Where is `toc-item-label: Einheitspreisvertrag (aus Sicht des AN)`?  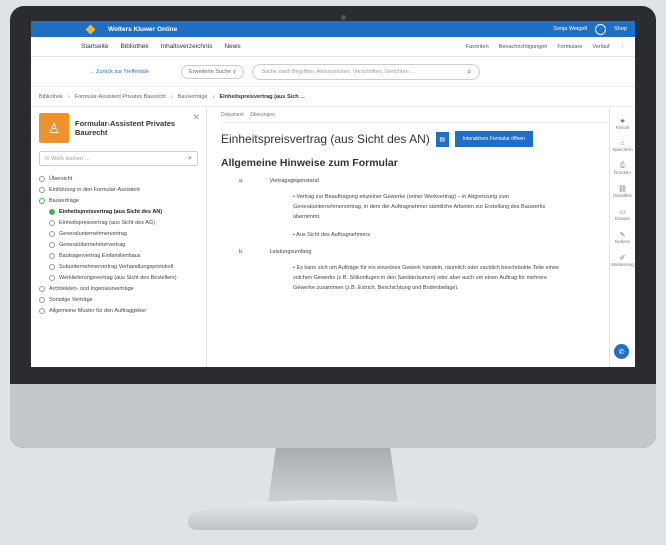 toc-item-label: Einheitspreisvertrag (aus Sicht des AN) is located at coordinates (111, 211).